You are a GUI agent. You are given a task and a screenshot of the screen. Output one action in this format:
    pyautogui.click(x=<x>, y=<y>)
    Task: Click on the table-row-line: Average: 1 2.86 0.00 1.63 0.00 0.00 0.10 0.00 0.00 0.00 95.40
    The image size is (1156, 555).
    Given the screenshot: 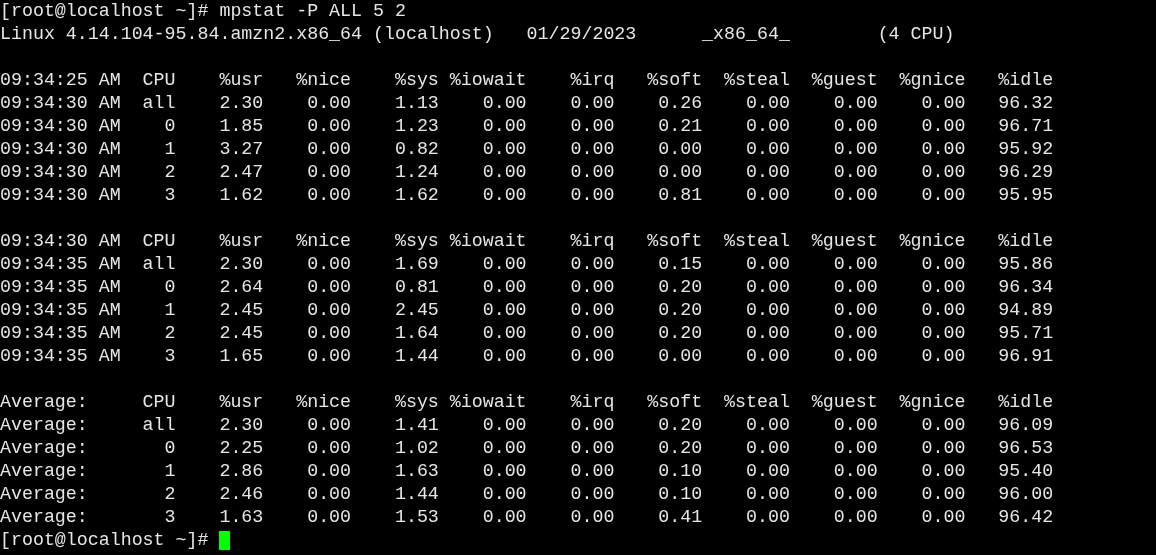 What is the action you would take?
    pyautogui.click(x=527, y=471)
    